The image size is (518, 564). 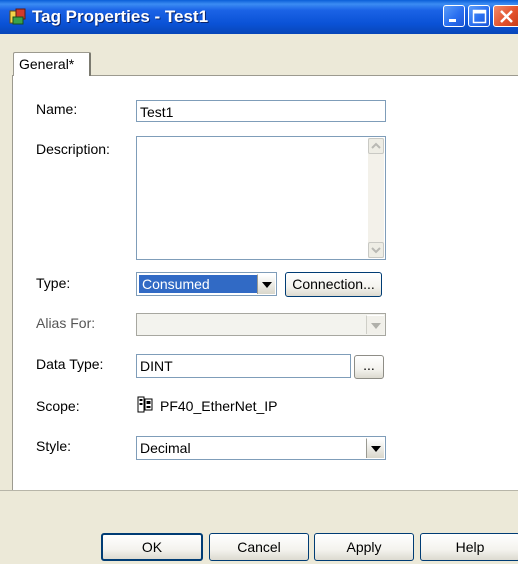 I want to click on type-dropdown-button, so click(x=266, y=284).